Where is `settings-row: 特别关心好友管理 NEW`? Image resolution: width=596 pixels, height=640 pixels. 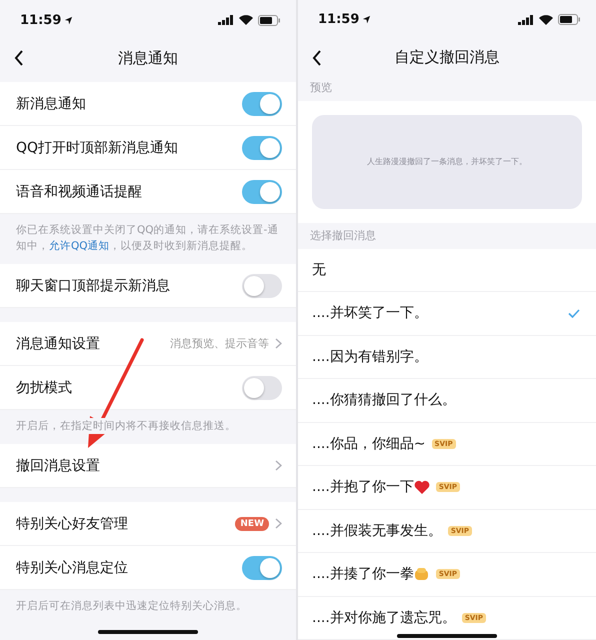 settings-row: 特别关心好友管理 NEW is located at coordinates (148, 524).